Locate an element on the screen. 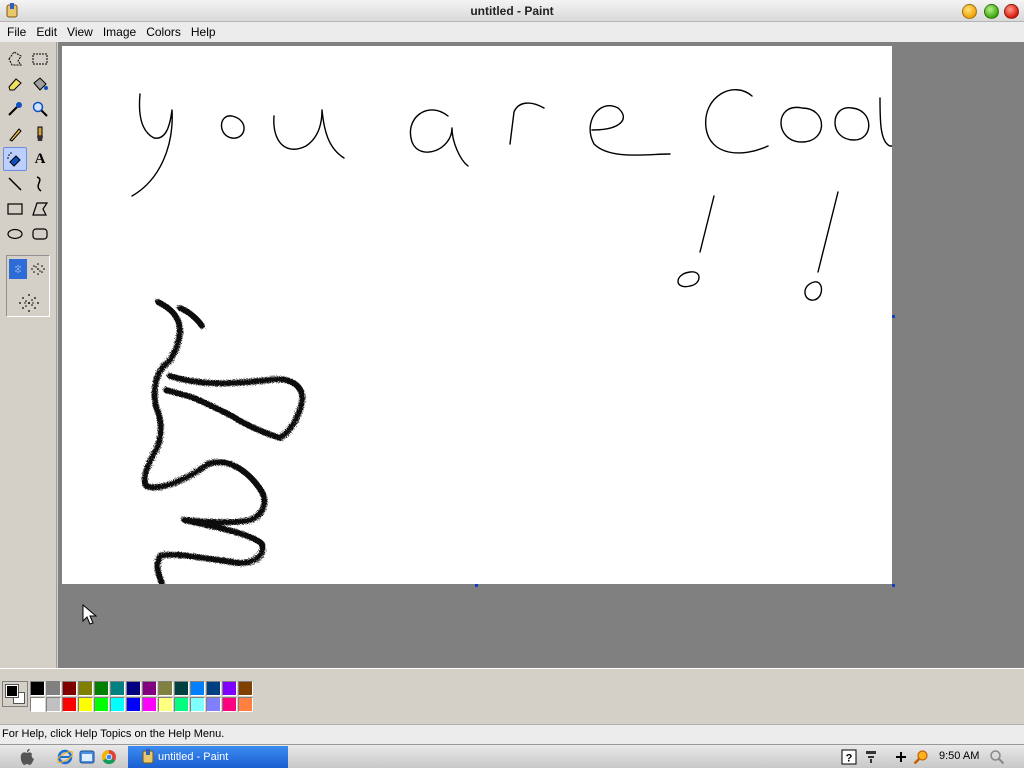 The image size is (1024, 768). chrome-icon is located at coordinates (108, 757).